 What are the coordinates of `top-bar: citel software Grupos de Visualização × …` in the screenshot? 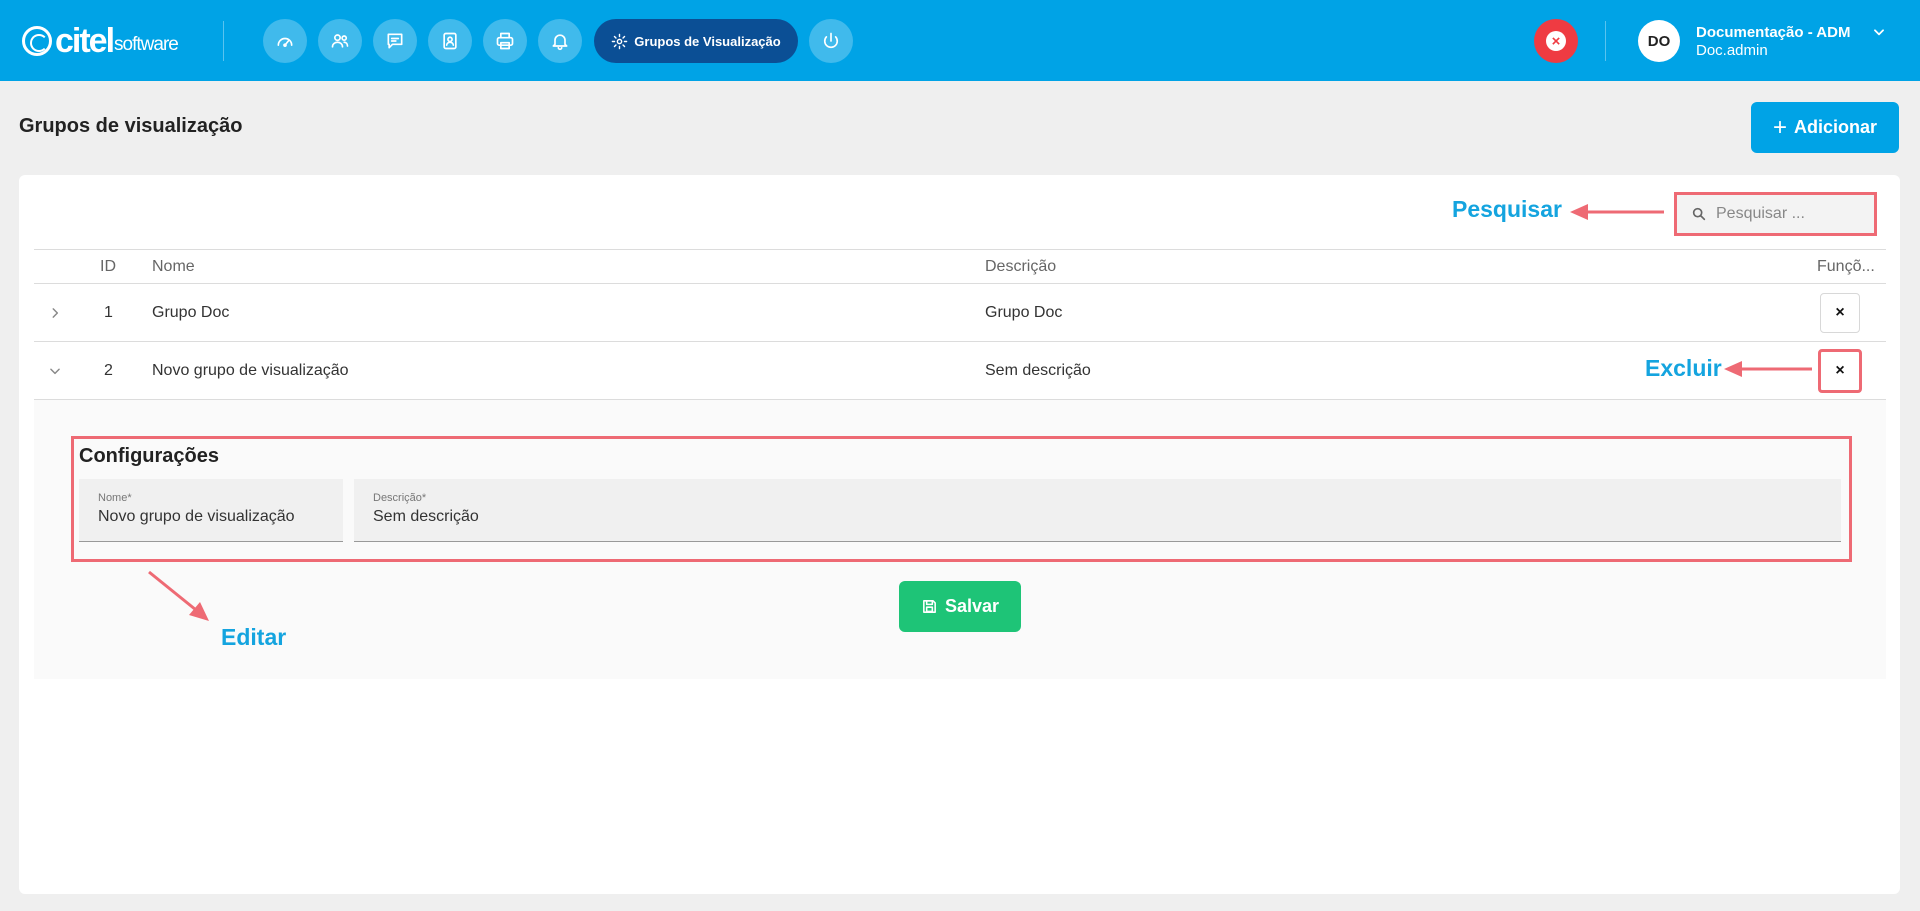 It's located at (960, 40).